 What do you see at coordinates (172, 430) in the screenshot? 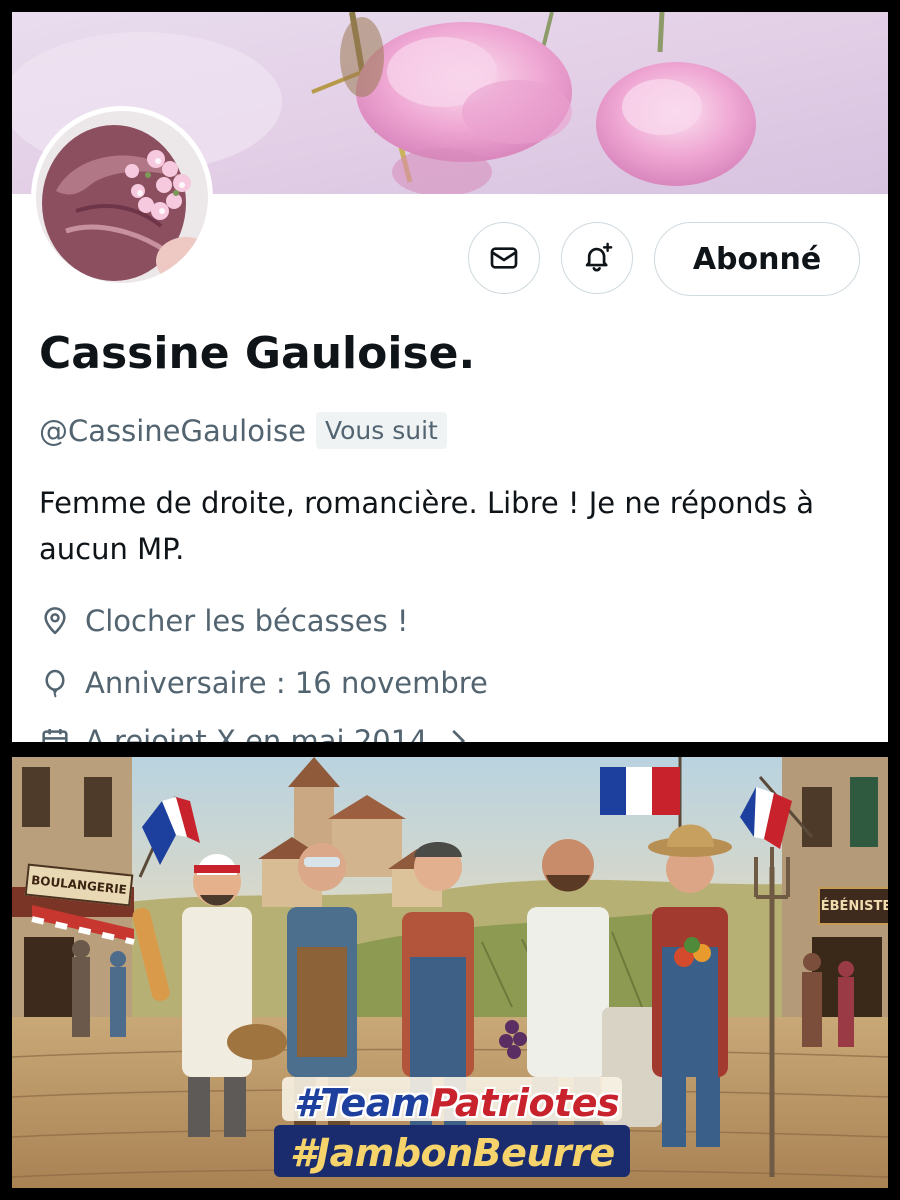
I see `handle: @CassineGauloise` at bounding box center [172, 430].